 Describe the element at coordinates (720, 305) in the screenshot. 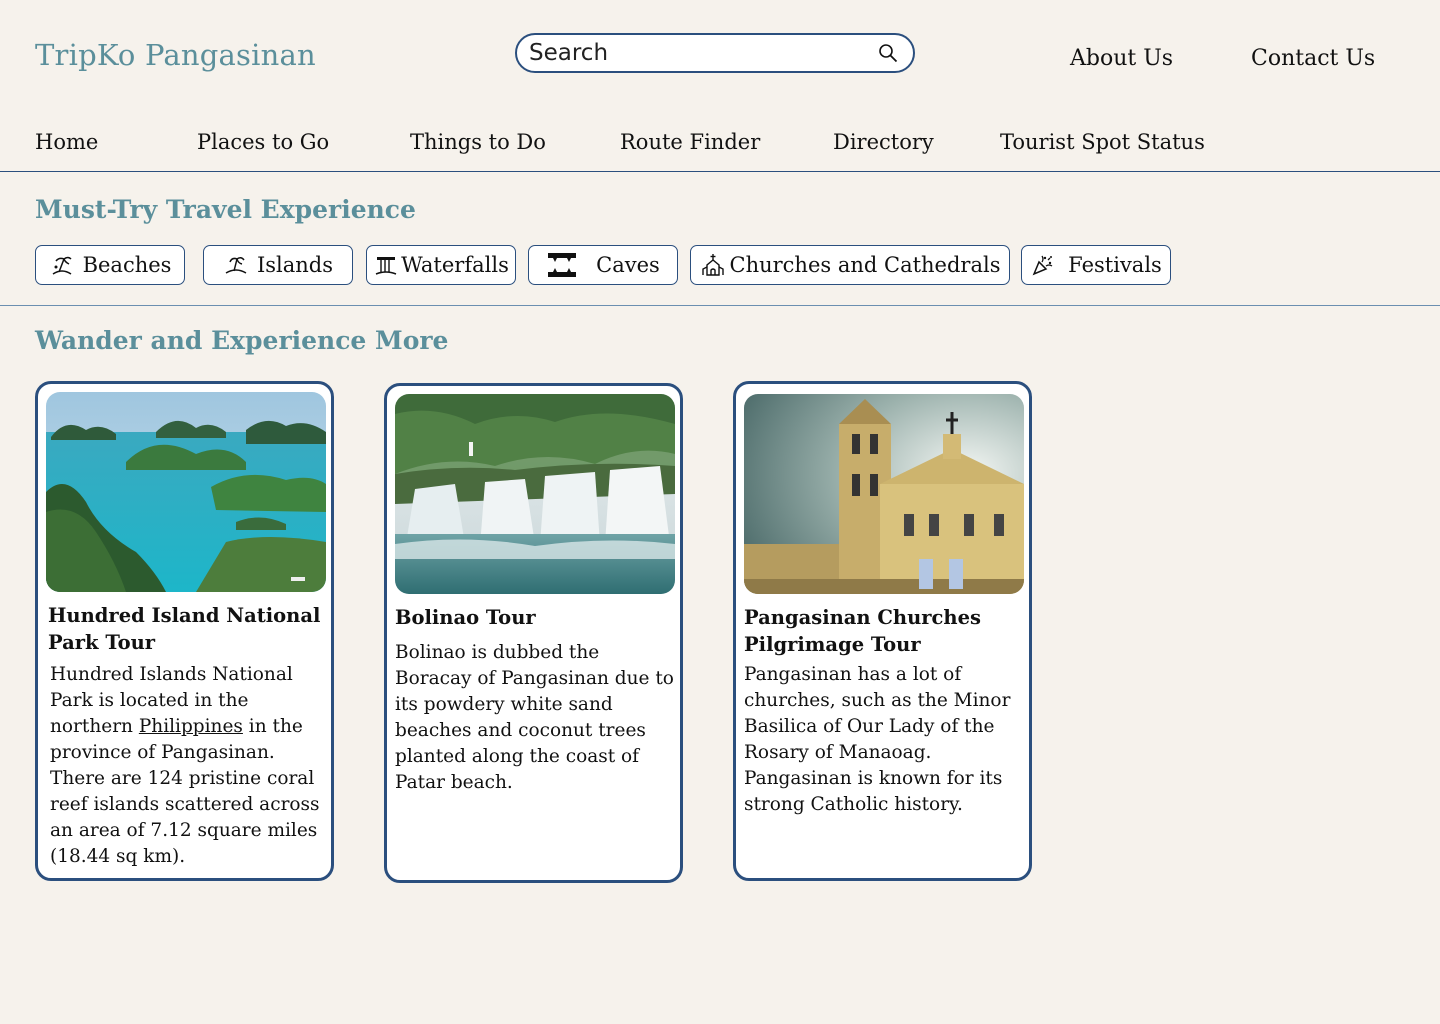

I see `section-divider` at that location.